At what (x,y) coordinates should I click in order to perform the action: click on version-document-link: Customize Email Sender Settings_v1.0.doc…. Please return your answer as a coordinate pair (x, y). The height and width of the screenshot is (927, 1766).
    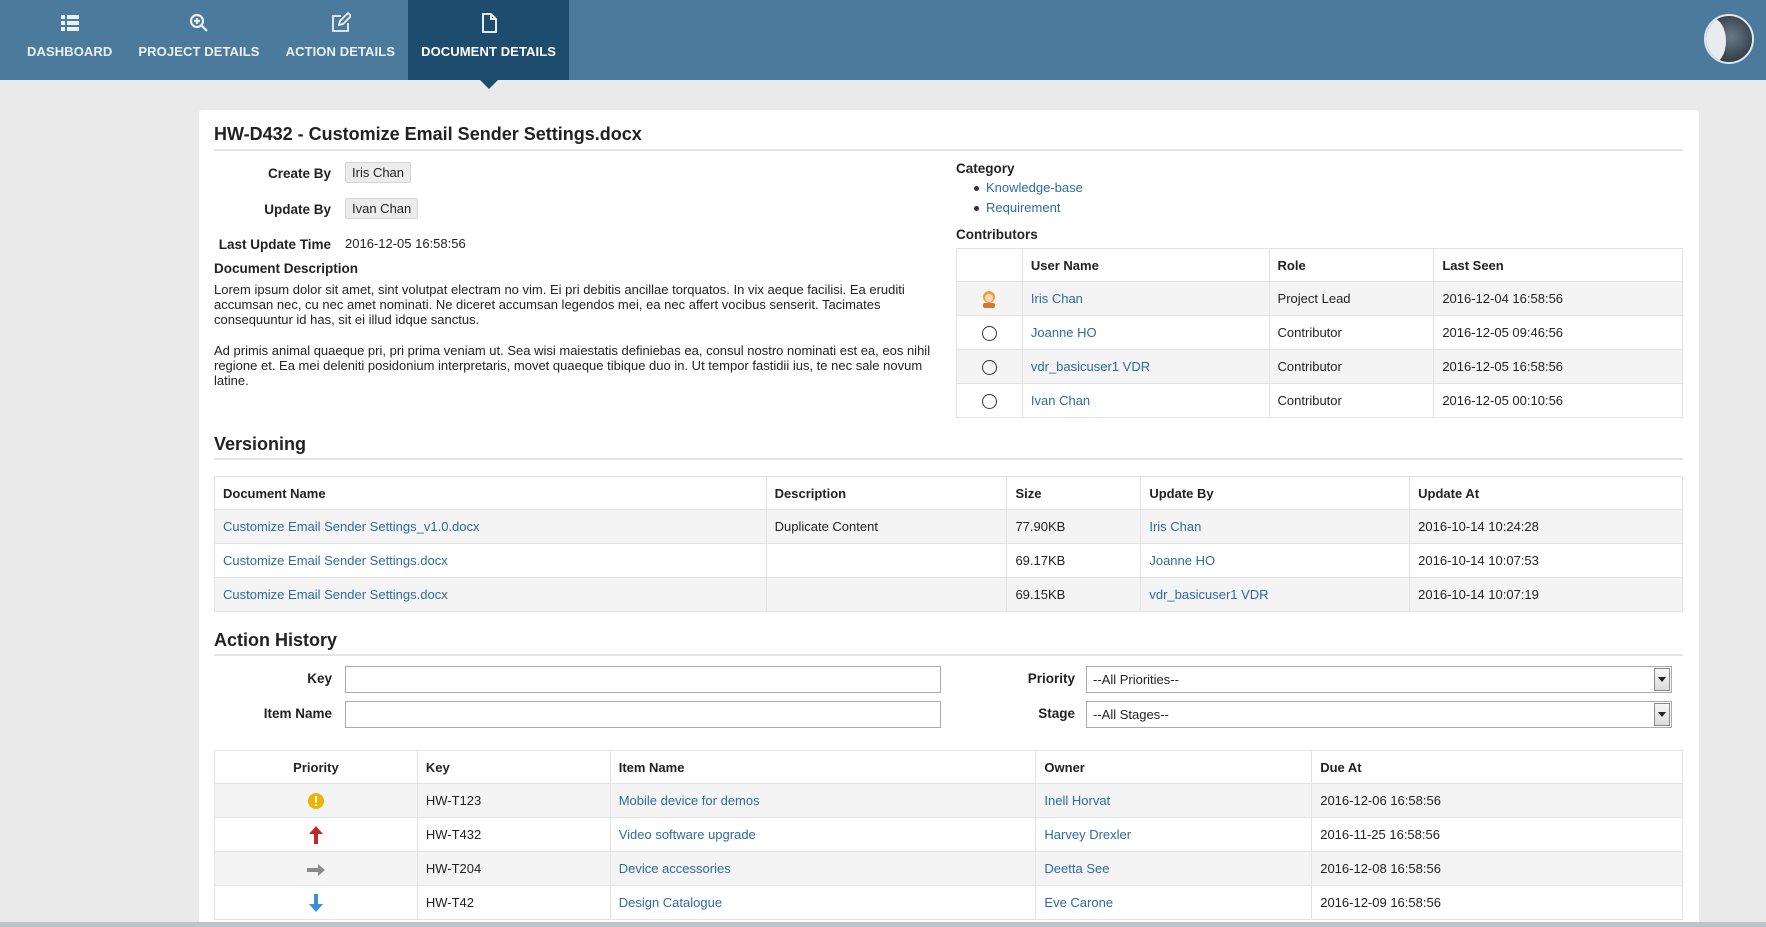
    Looking at the image, I should click on (351, 526).